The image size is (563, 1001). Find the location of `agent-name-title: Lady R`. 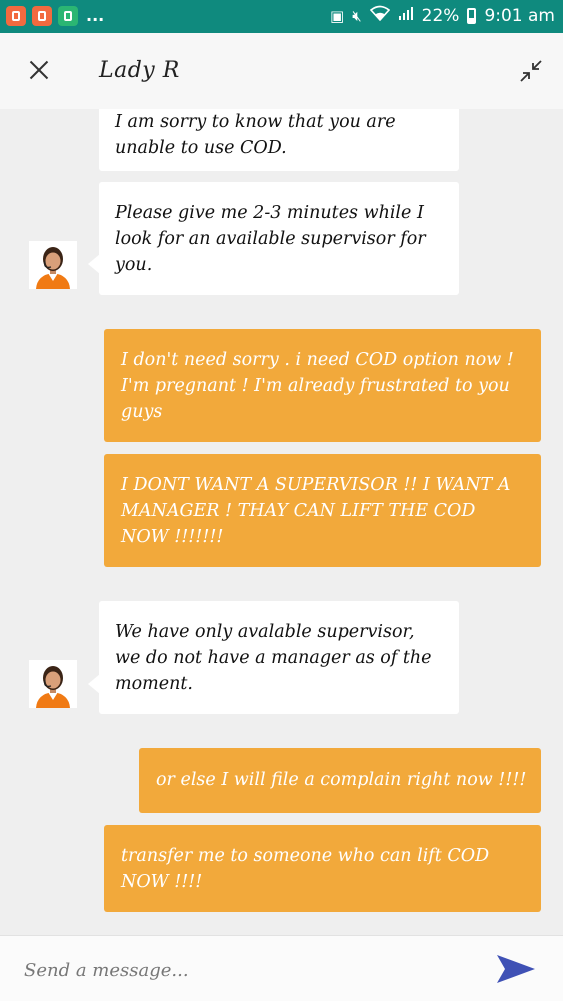

agent-name-title: Lady R is located at coordinates (139, 70).